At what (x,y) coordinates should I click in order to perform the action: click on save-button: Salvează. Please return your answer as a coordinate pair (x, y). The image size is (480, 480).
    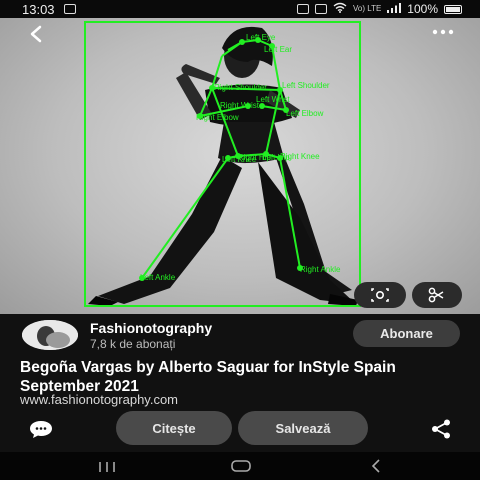
    Looking at the image, I should click on (303, 428).